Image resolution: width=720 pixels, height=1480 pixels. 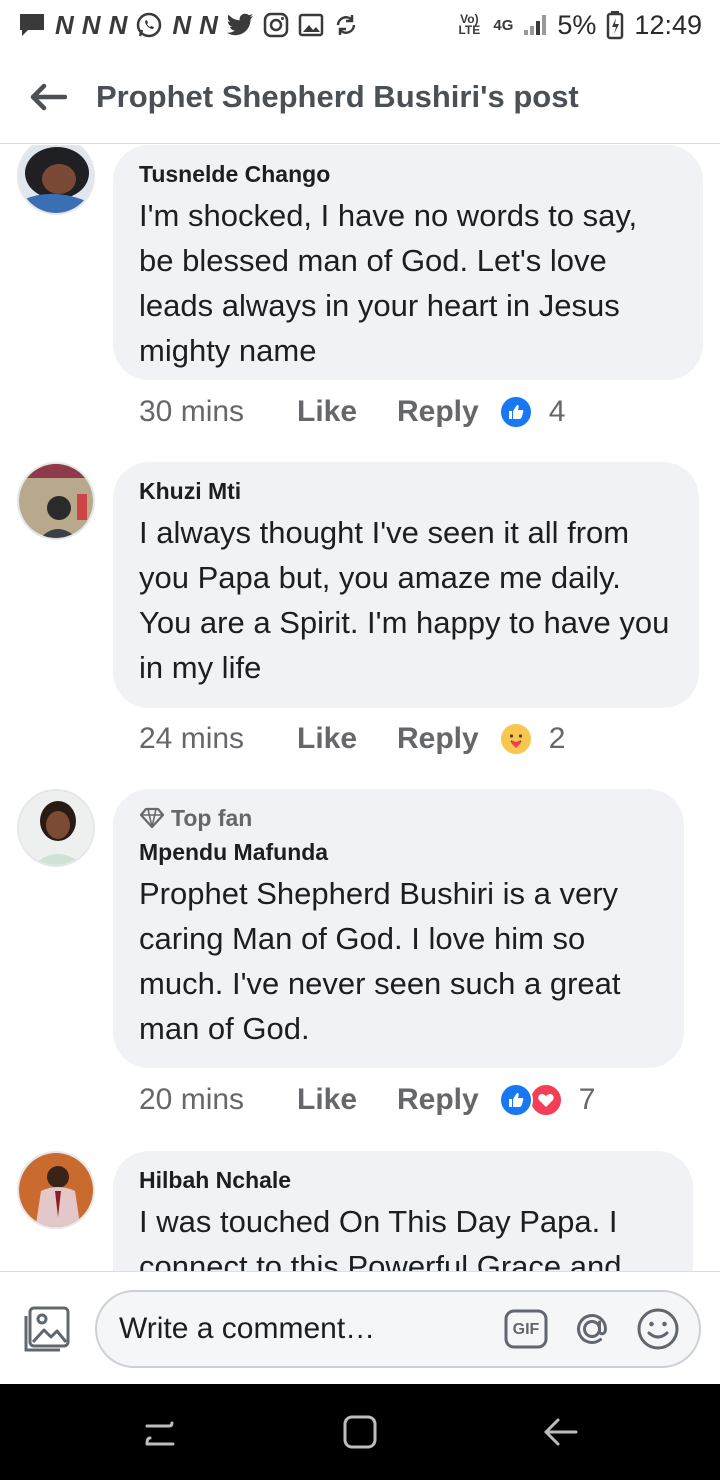 I want to click on instagram-icon, so click(x=276, y=25).